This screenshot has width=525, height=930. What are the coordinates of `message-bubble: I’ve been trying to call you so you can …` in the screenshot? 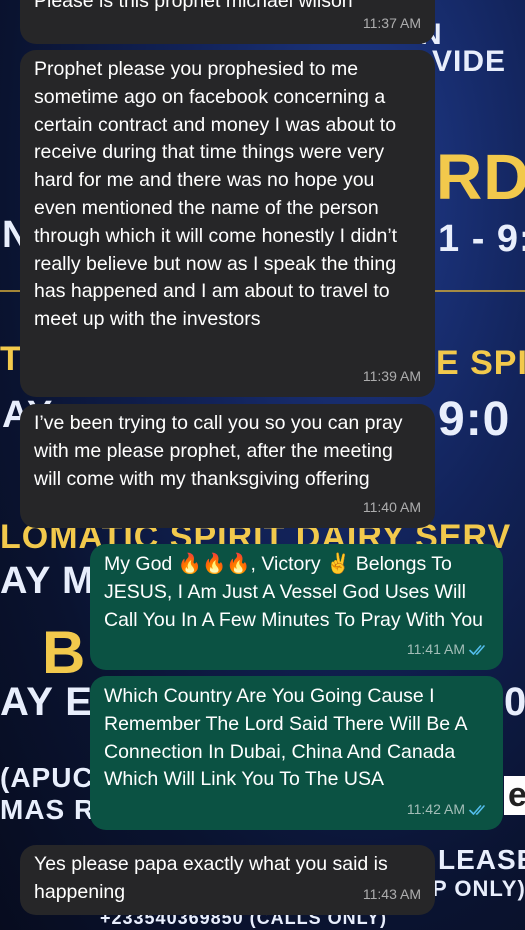 It's located at (227, 466).